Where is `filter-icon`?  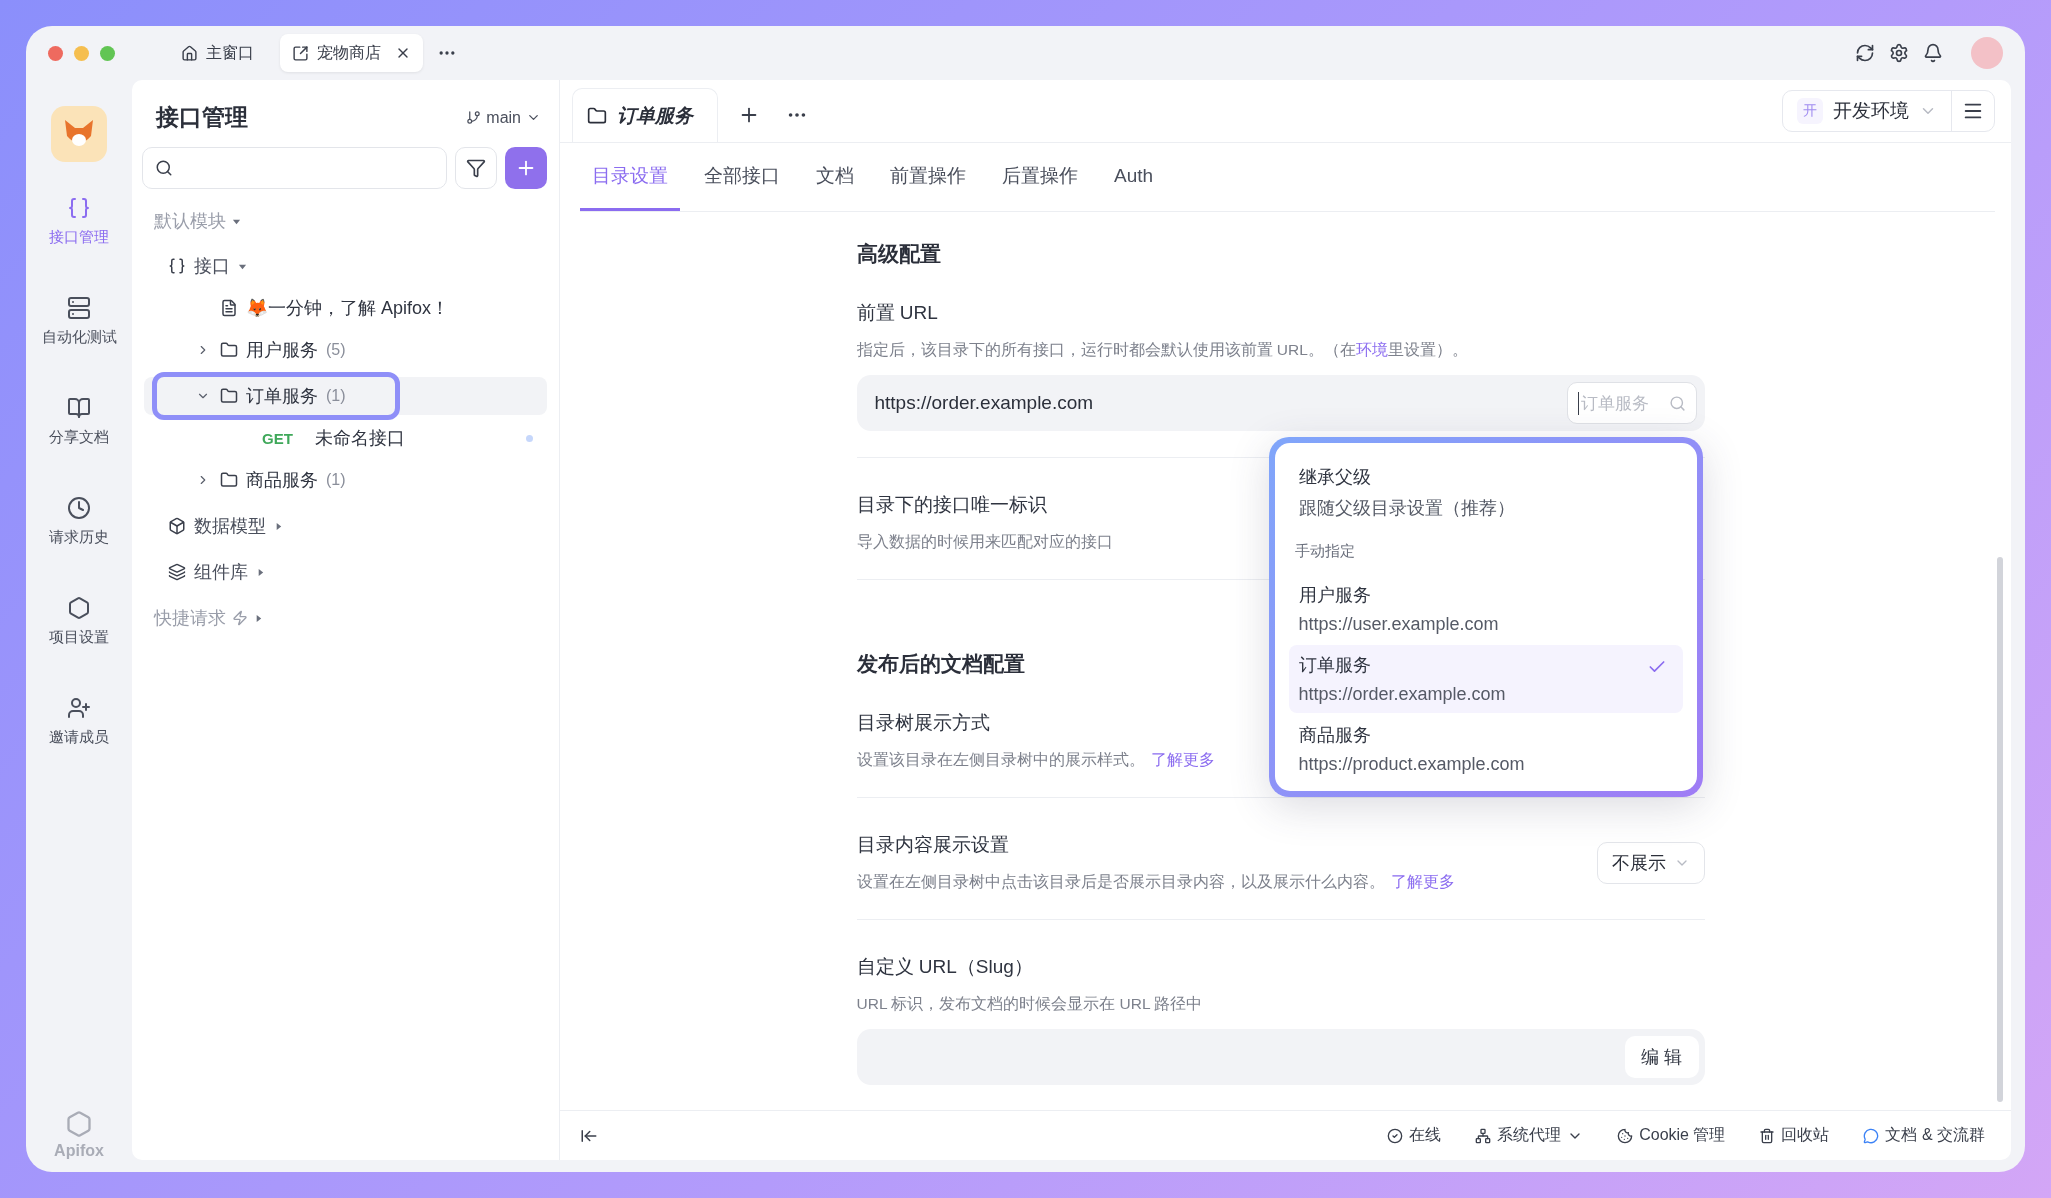
filter-icon is located at coordinates (476, 168).